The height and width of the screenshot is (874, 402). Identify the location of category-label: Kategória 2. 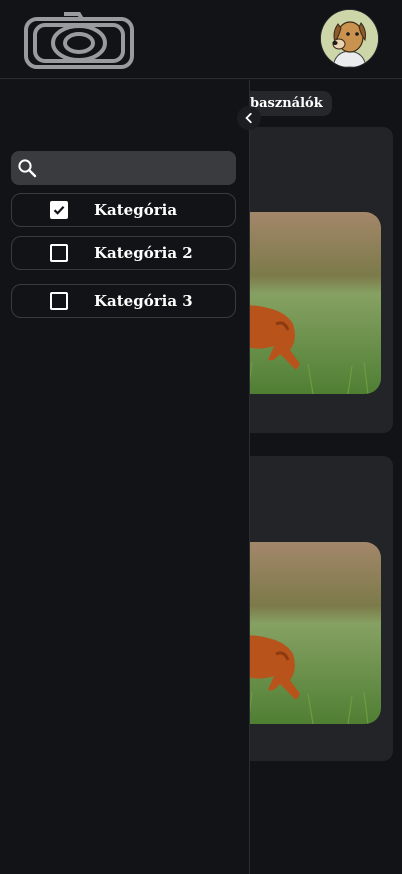
(143, 253).